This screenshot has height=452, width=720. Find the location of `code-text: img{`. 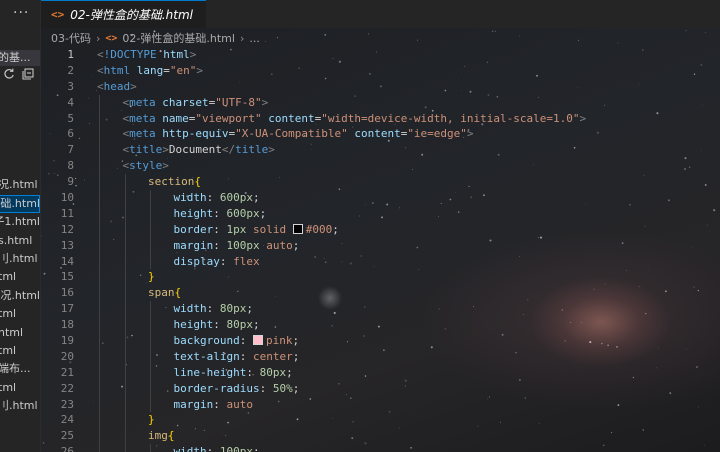

code-text: img{ is located at coordinates (161, 436).